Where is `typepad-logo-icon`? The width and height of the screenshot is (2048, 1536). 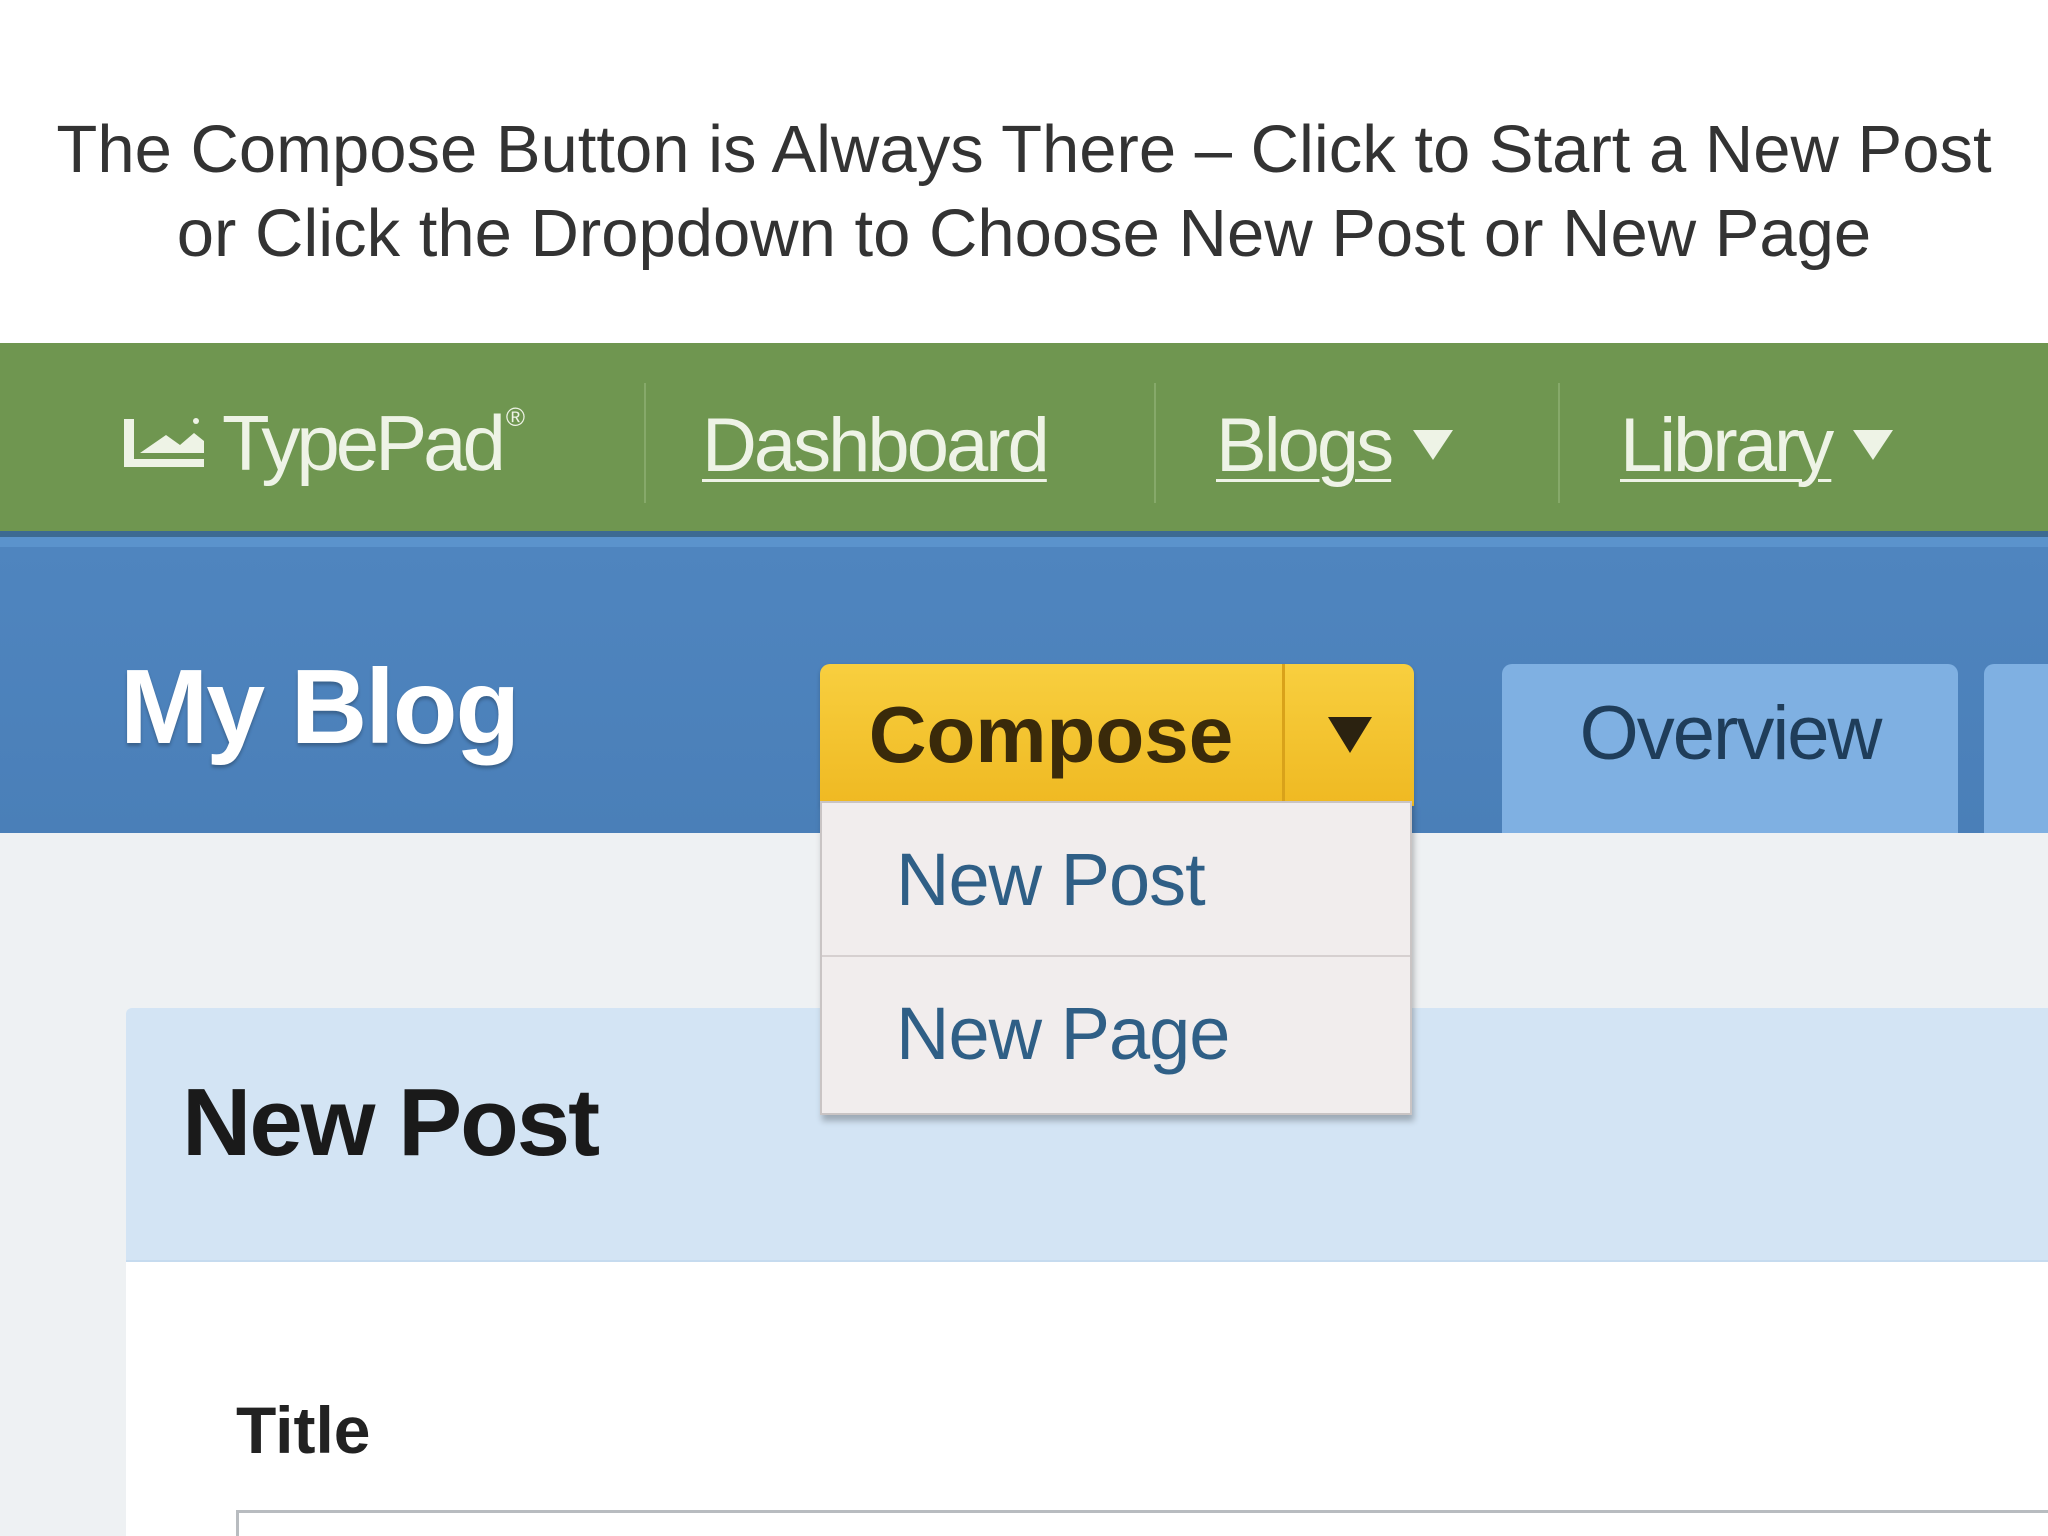
typepad-logo-icon is located at coordinates (165, 443).